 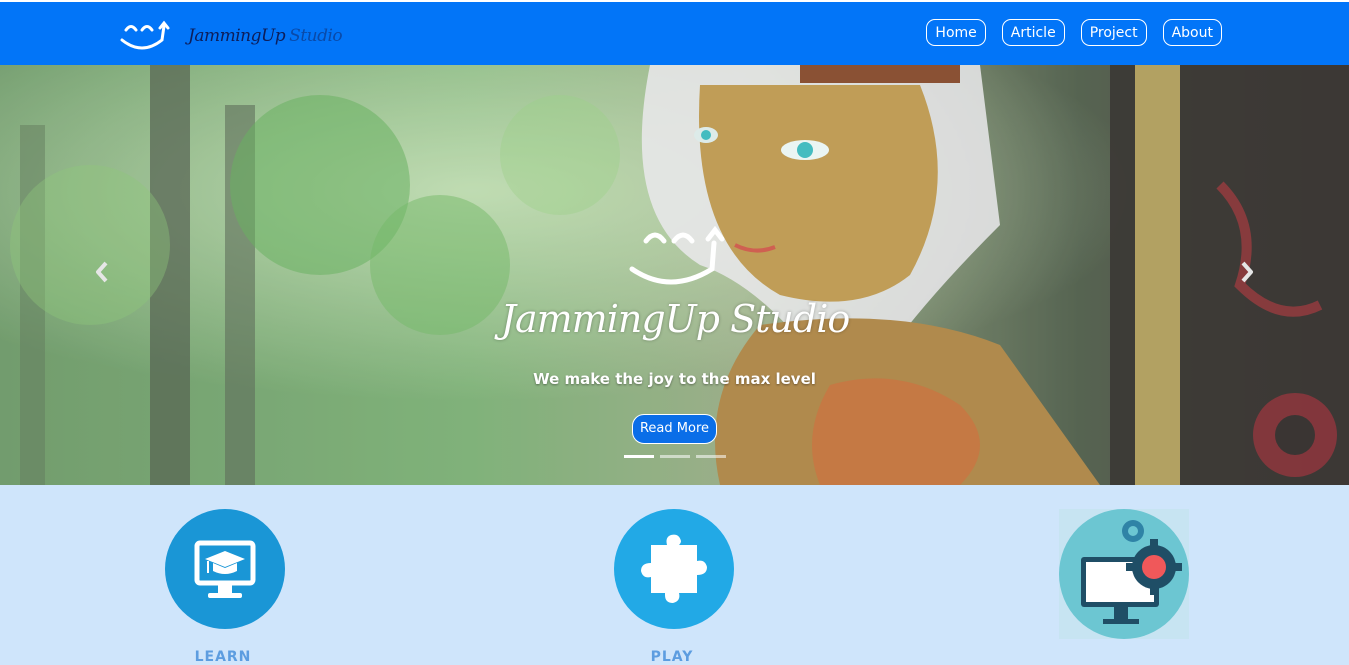 I want to click on carousel-indicators, so click(x=675, y=456).